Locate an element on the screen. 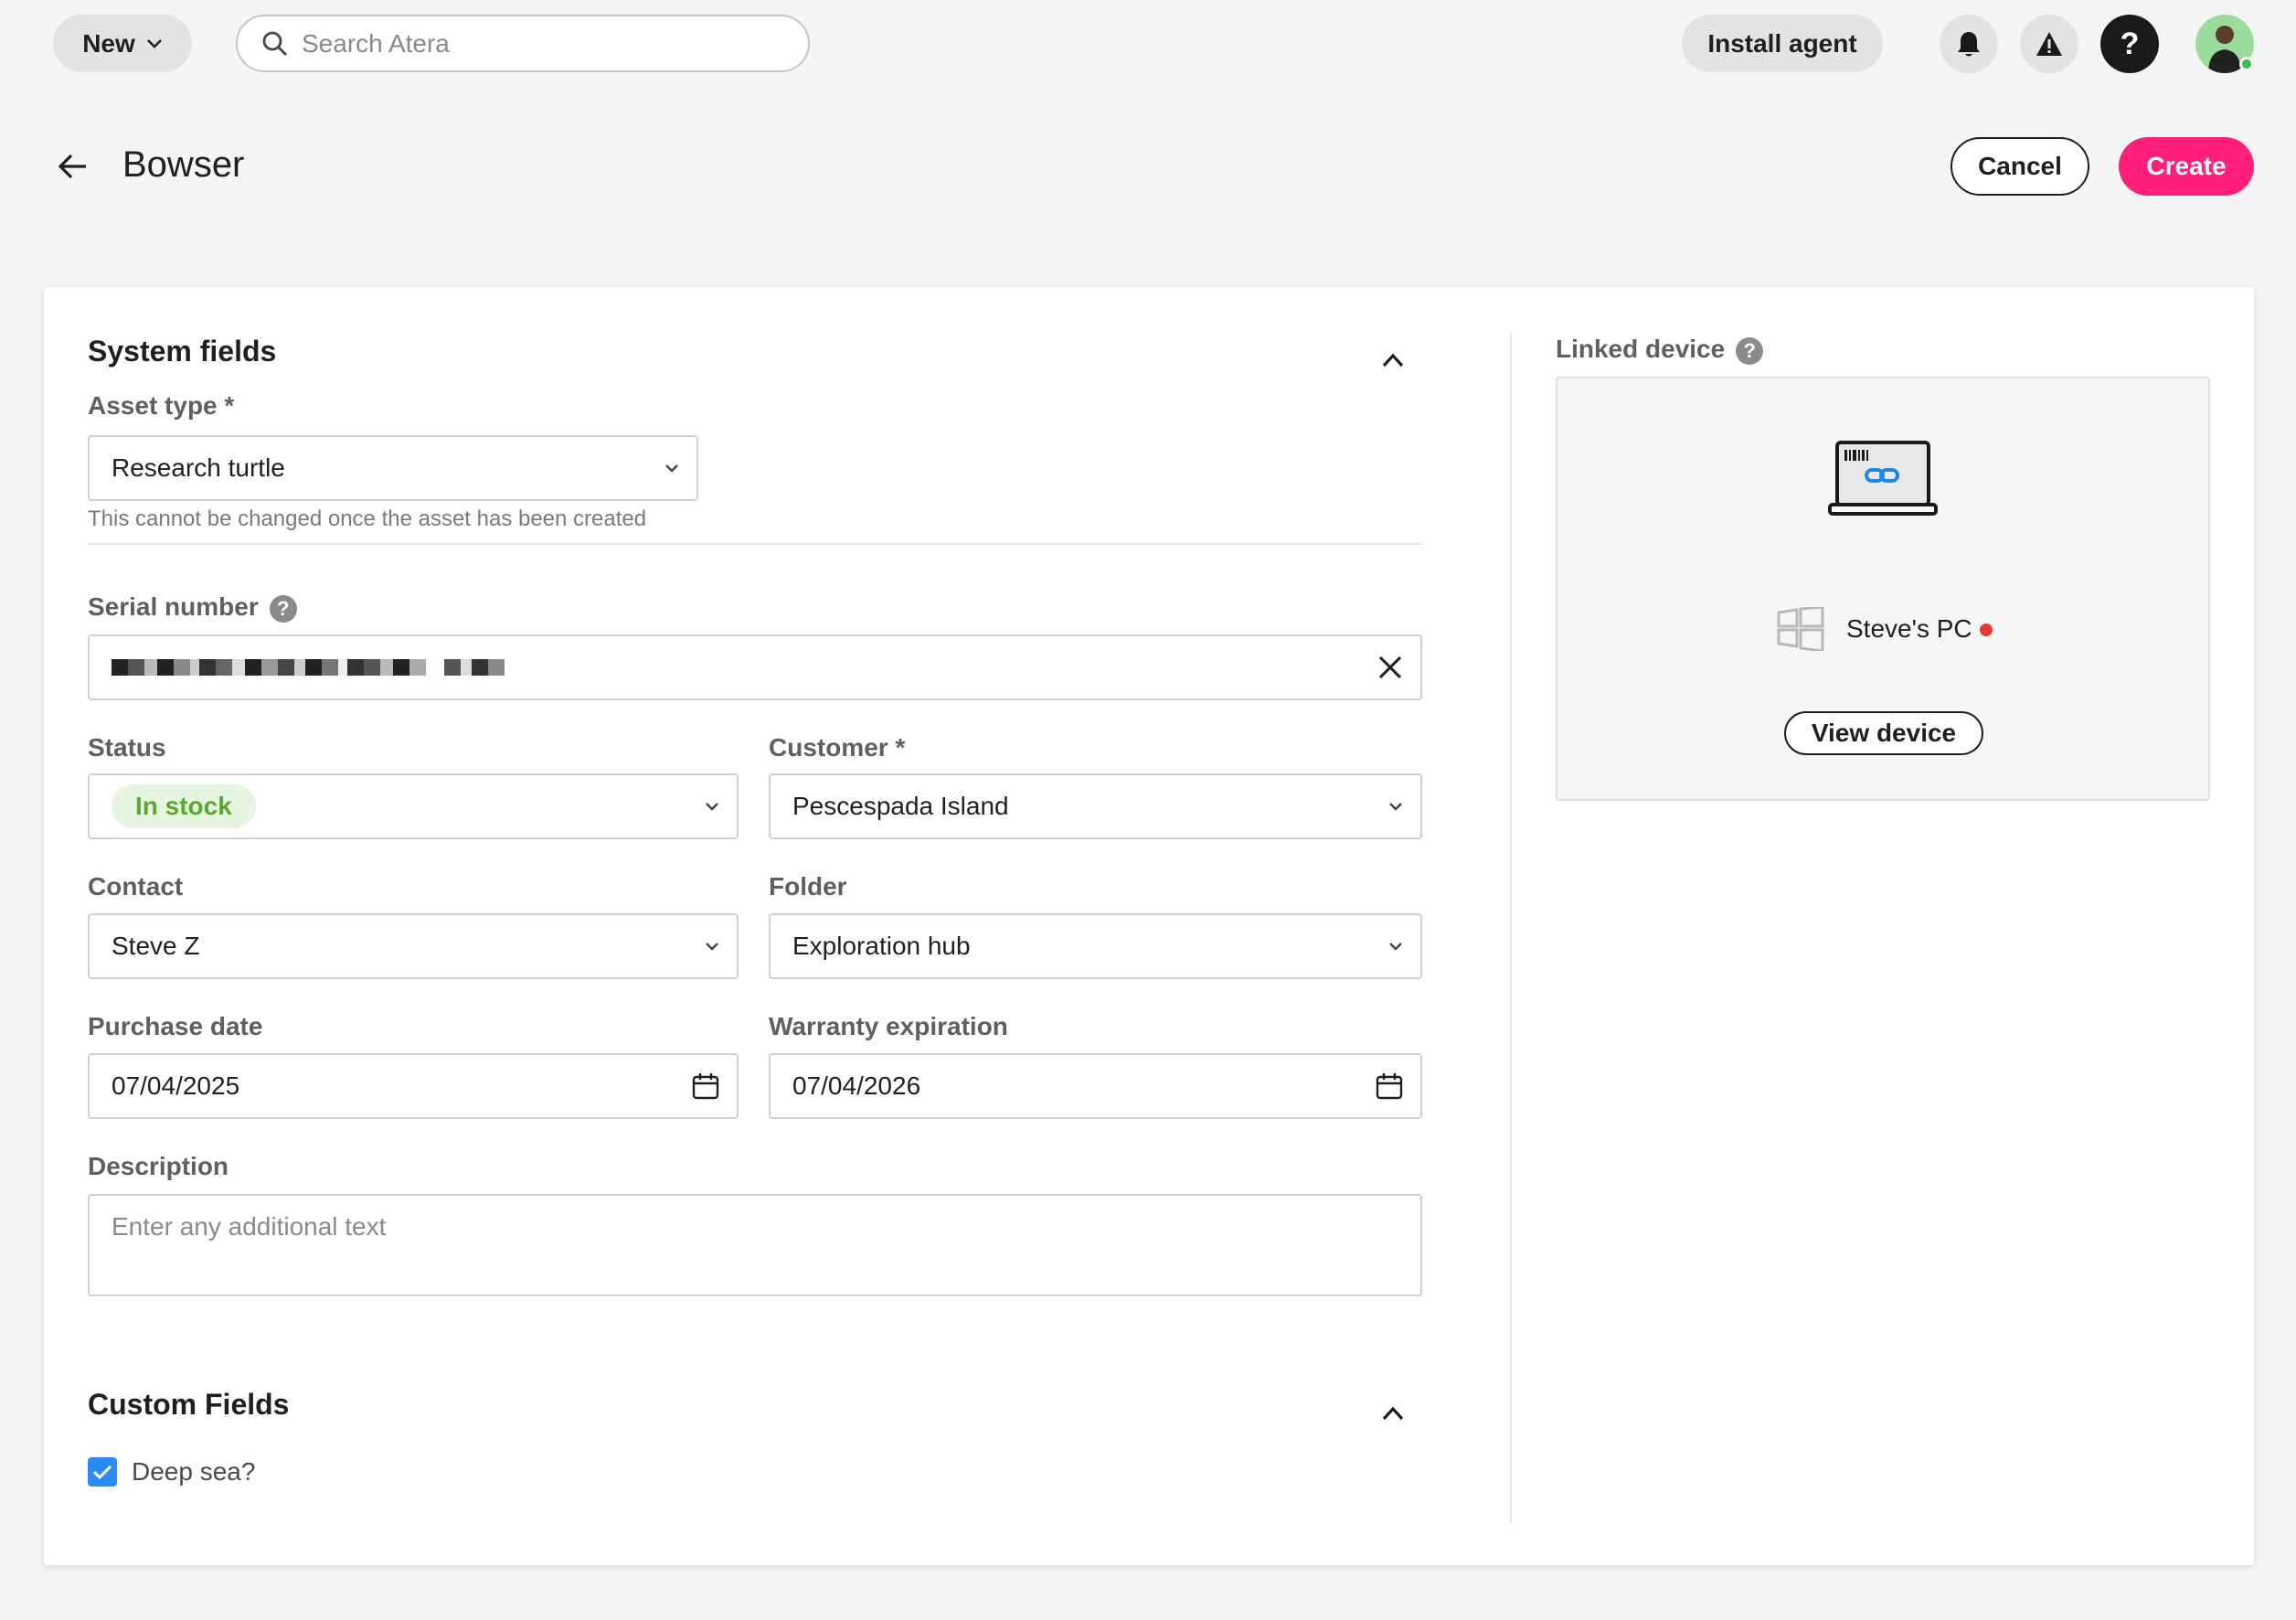 This screenshot has width=2296, height=1620. serial-number-label: Serial number? is located at coordinates (192, 607).